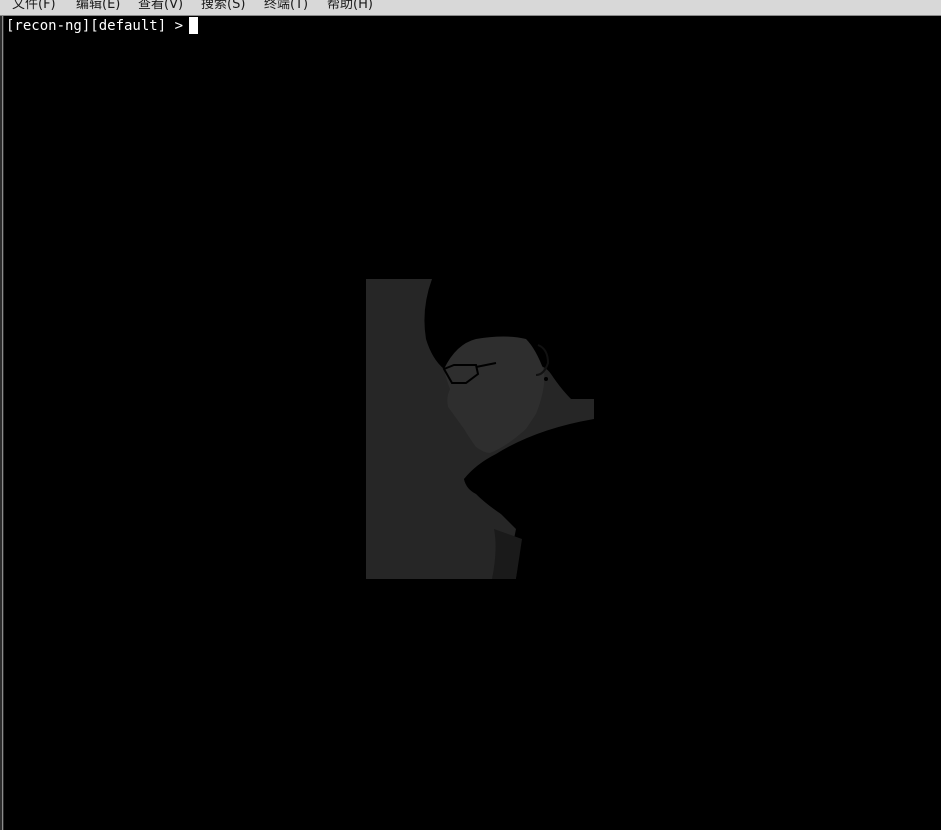 The width and height of the screenshot is (941, 830). Describe the element at coordinates (98, 6) in the screenshot. I see `menu-edit: 编辑(E)` at that location.